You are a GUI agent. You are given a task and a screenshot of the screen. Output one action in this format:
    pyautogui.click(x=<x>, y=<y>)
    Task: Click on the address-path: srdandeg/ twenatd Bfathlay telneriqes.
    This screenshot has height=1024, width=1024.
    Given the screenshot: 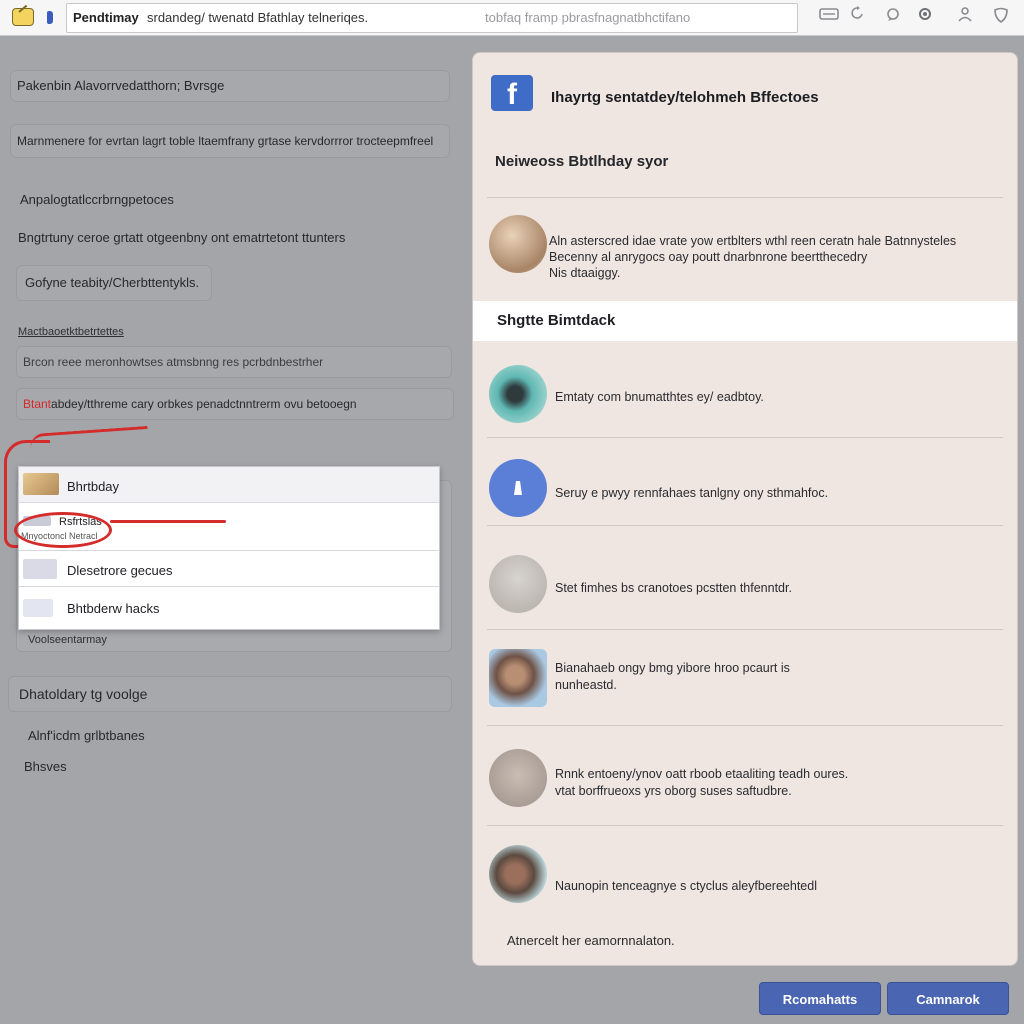 What is the action you would take?
    pyautogui.click(x=258, y=17)
    